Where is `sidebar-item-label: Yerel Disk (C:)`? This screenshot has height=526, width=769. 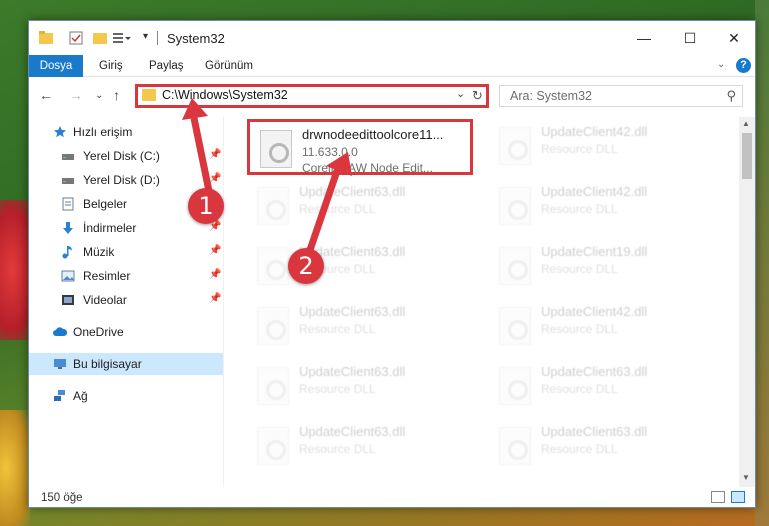 sidebar-item-label: Yerel Disk (C:) is located at coordinates (121, 156).